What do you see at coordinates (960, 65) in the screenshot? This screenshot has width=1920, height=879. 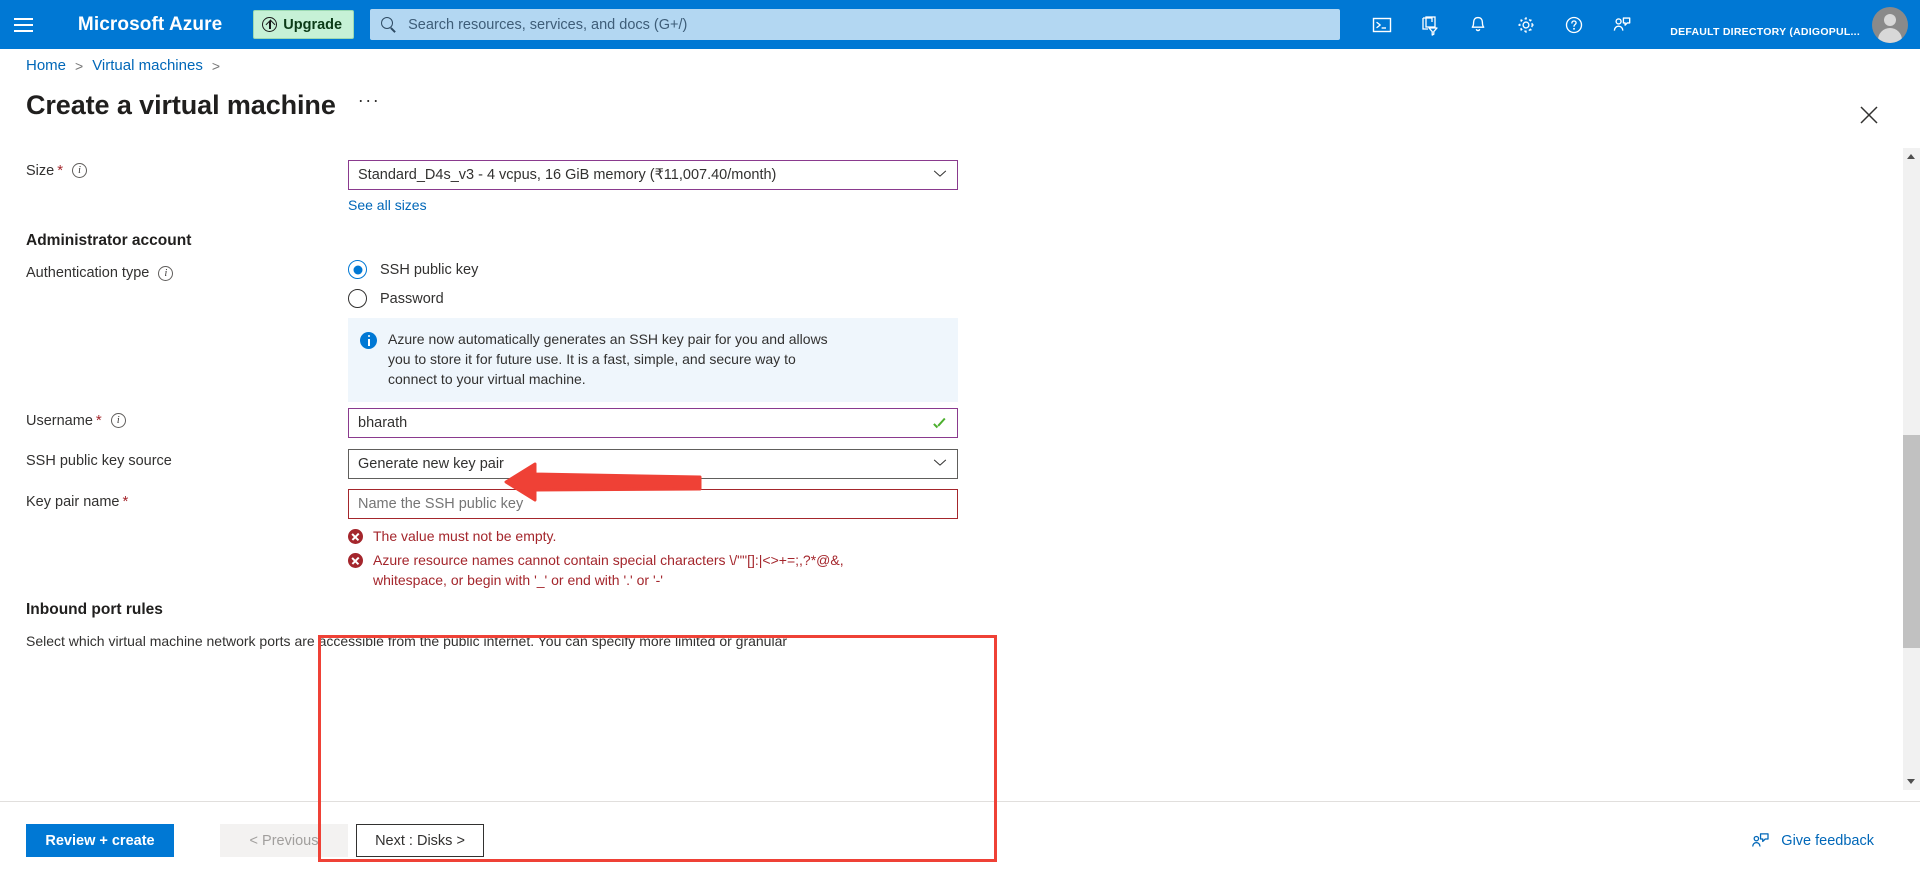 I see `breadcrumb: Home > Virtual machines >` at bounding box center [960, 65].